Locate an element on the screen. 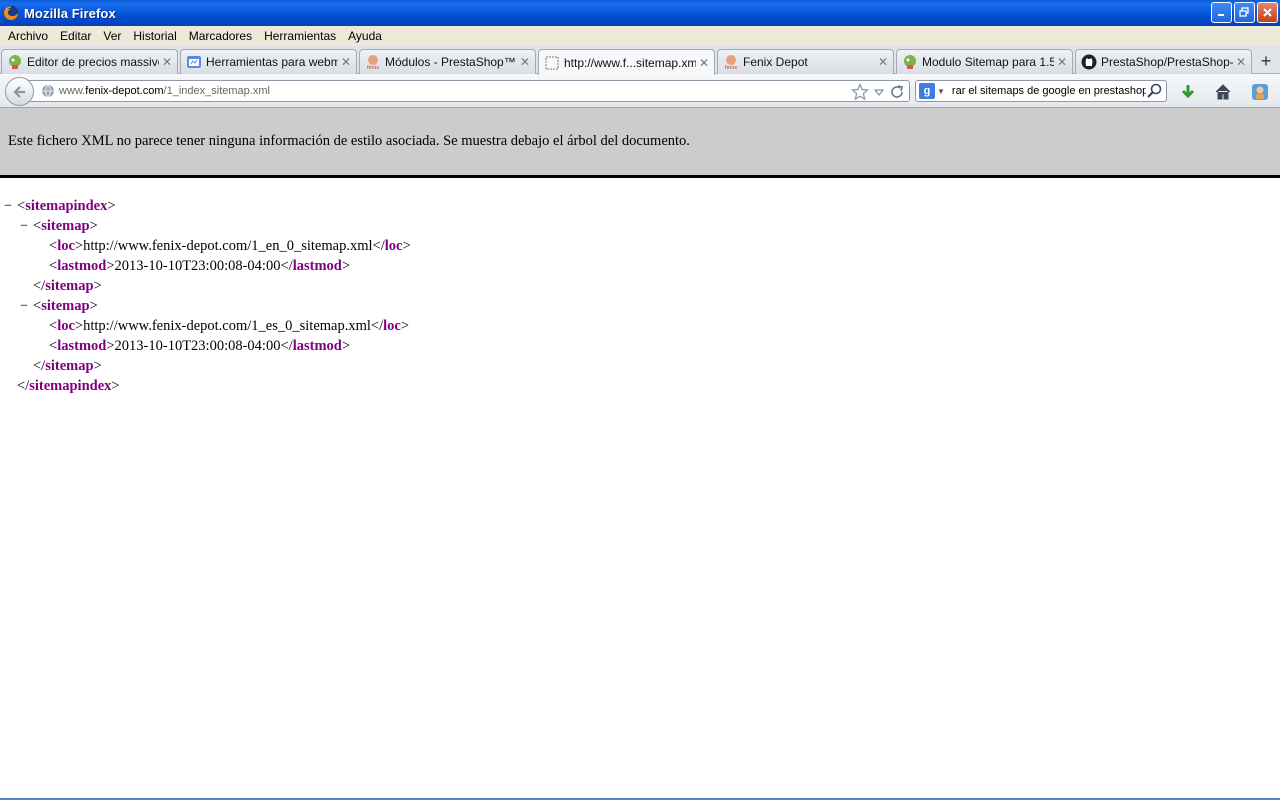 The height and width of the screenshot is (800, 1280). plus-icon: + is located at coordinates (1266, 61).